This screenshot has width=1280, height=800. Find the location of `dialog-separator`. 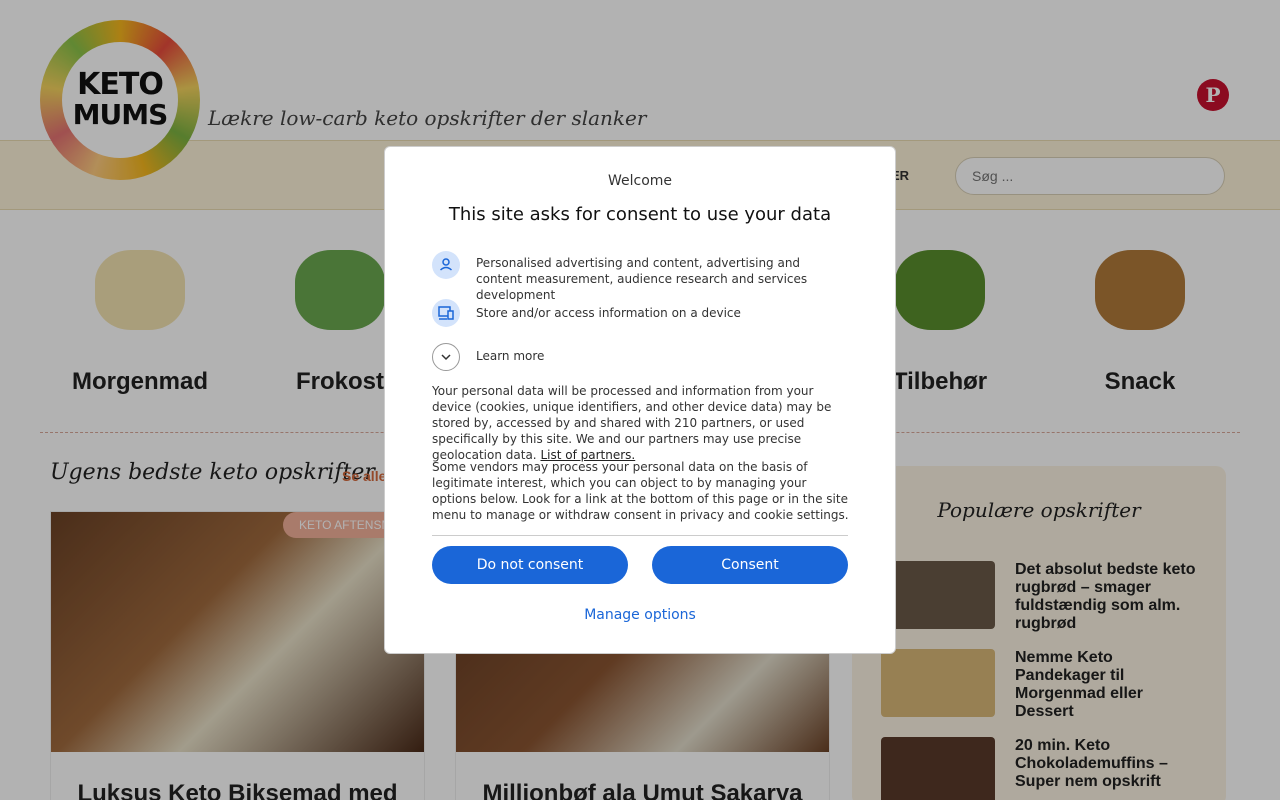

dialog-separator is located at coordinates (640, 535).